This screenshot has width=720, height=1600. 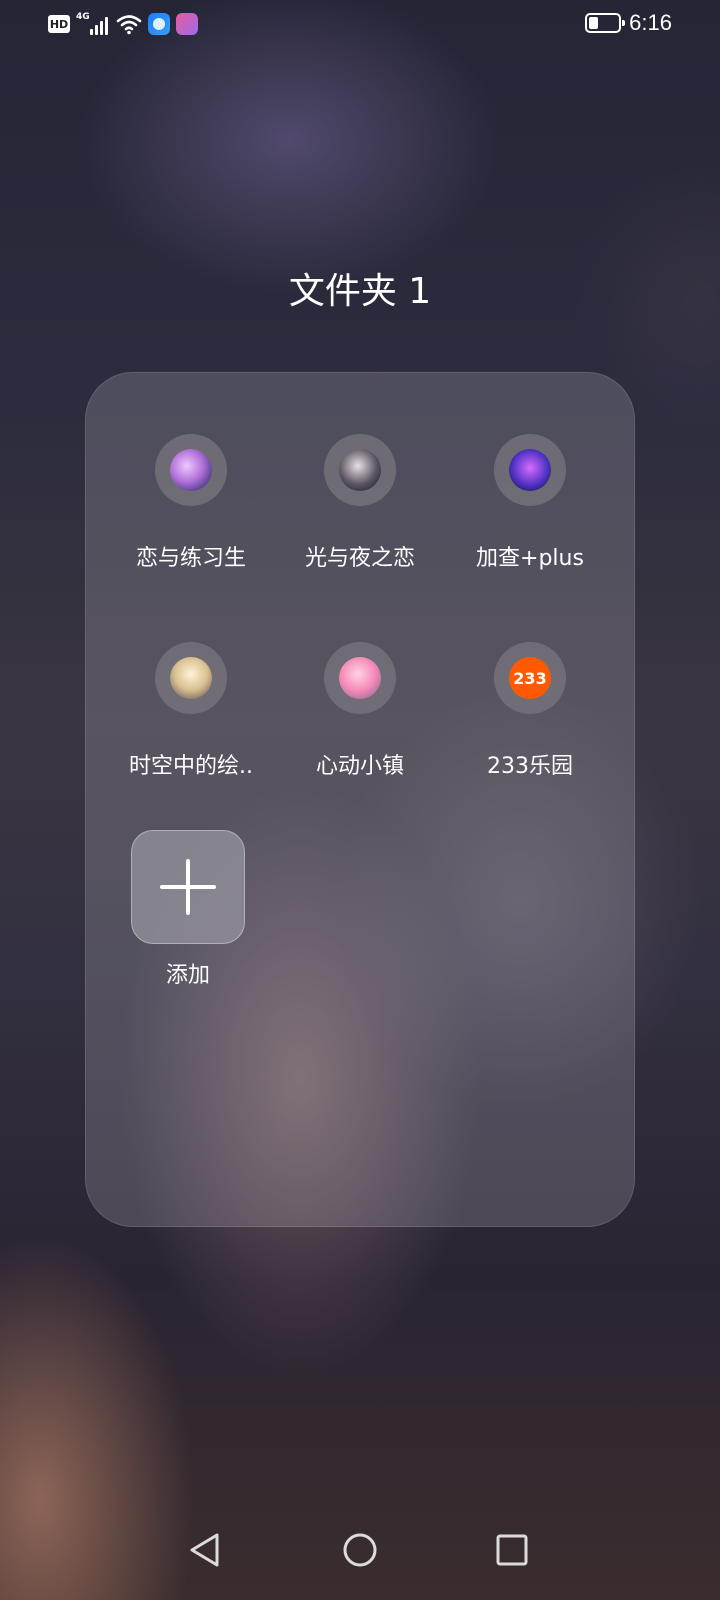 I want to click on app-shi-kong-zhong-de-hui: 时空中的绘.., so click(x=191, y=711).